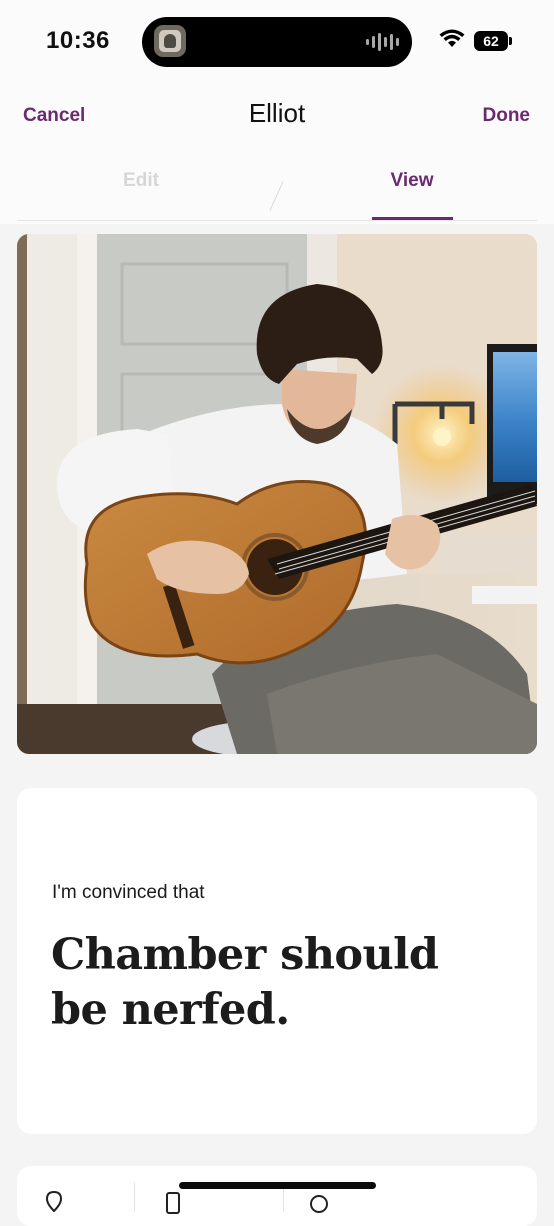 The height and width of the screenshot is (1226, 554). I want to click on header-divider, so click(277, 220).